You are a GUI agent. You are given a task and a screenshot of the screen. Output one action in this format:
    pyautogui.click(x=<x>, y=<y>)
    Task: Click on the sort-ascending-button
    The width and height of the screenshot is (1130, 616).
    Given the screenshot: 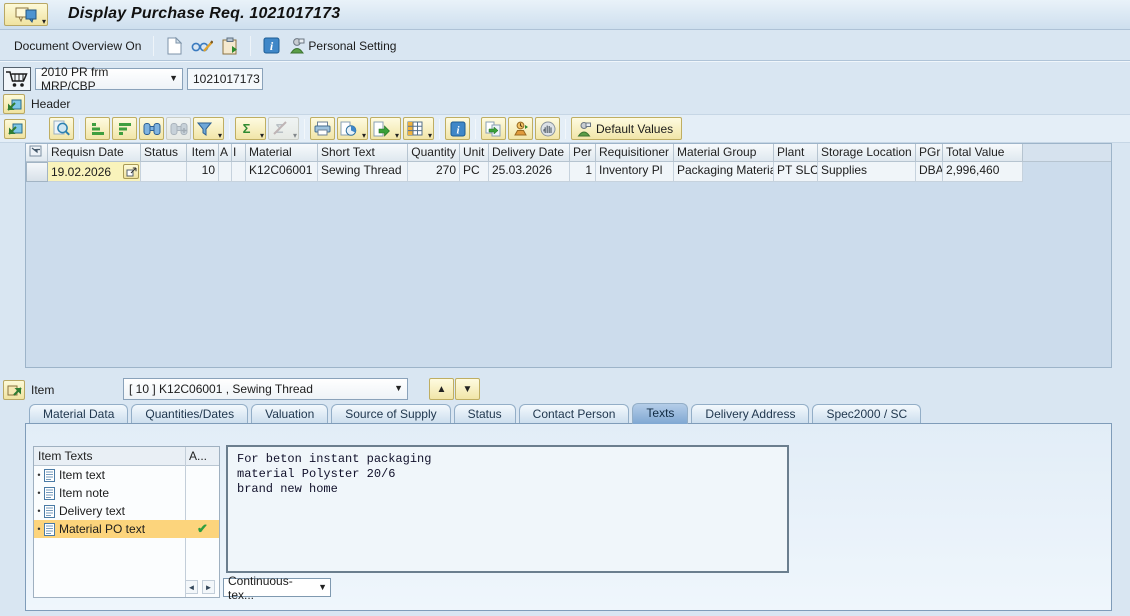 What is the action you would take?
    pyautogui.click(x=97, y=128)
    